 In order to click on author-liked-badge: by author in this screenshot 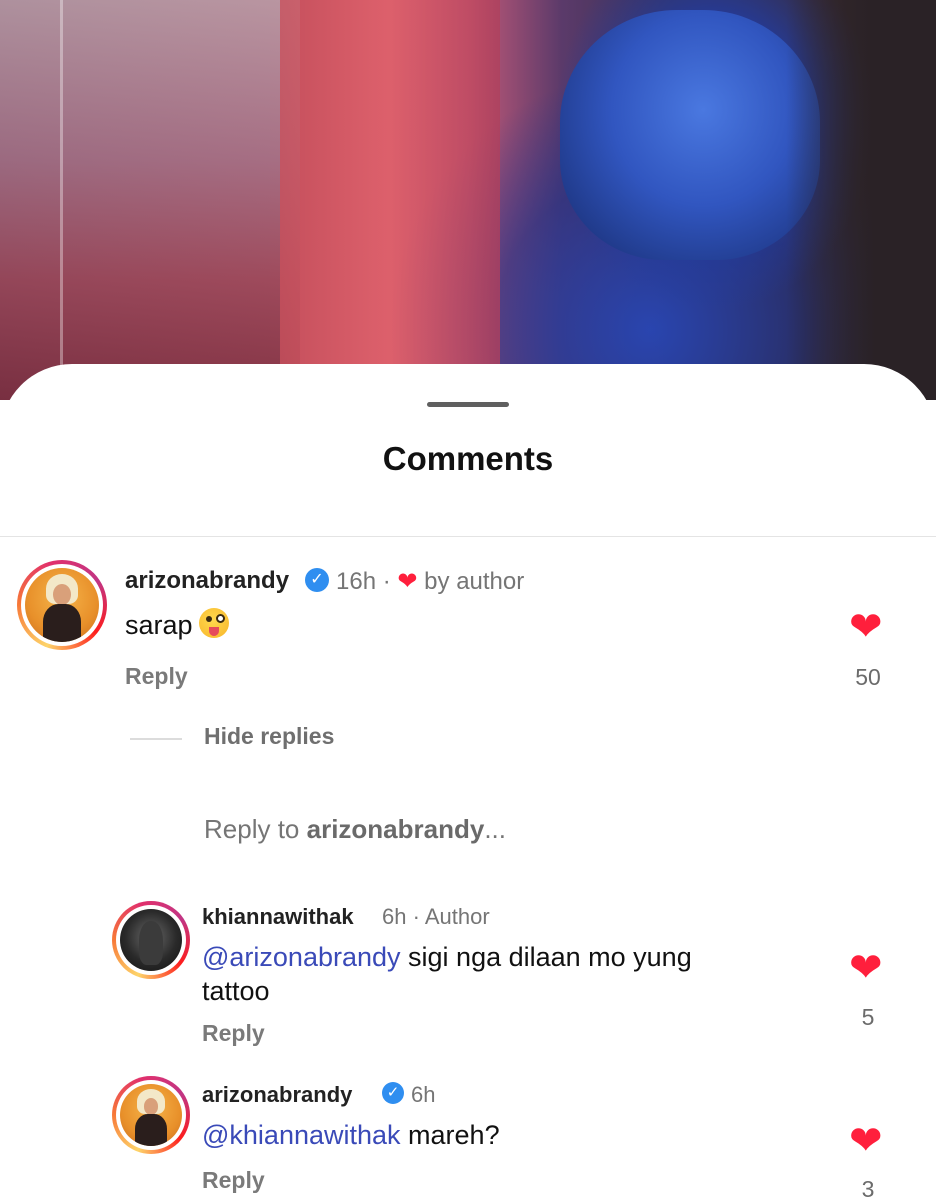, I will do `click(474, 581)`.